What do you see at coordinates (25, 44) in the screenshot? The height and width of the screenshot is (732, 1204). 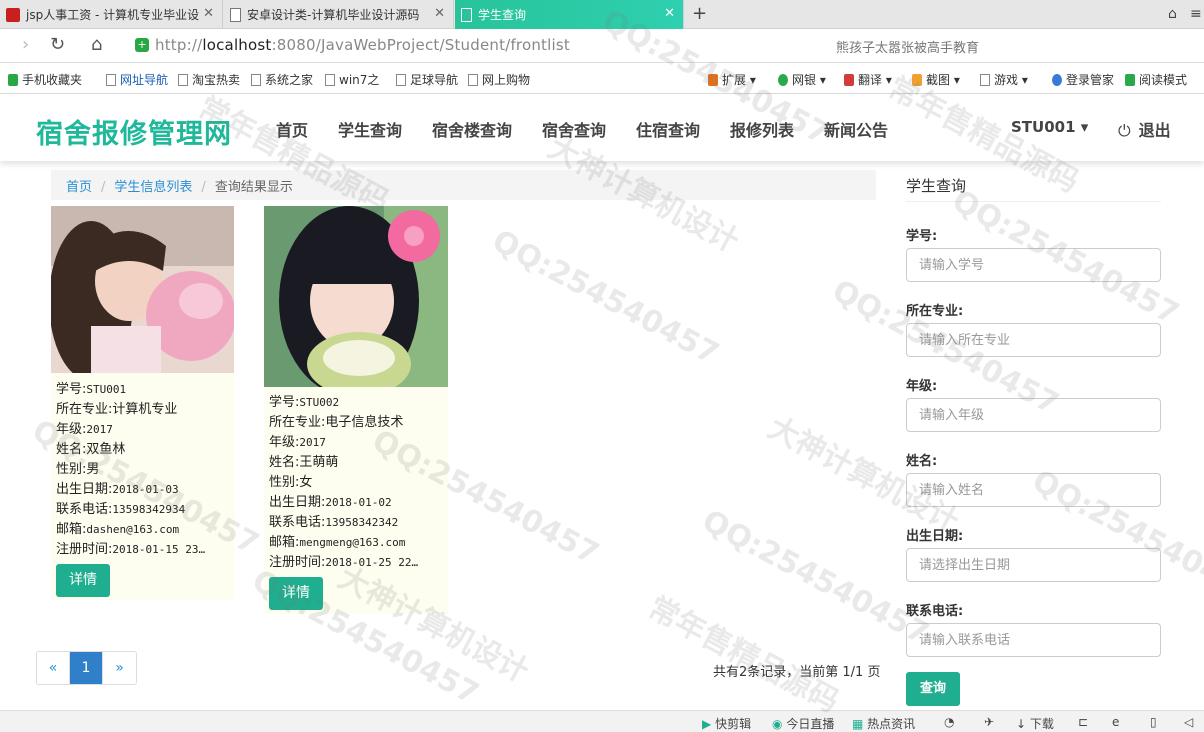 I see `forward-icon: ›` at bounding box center [25, 44].